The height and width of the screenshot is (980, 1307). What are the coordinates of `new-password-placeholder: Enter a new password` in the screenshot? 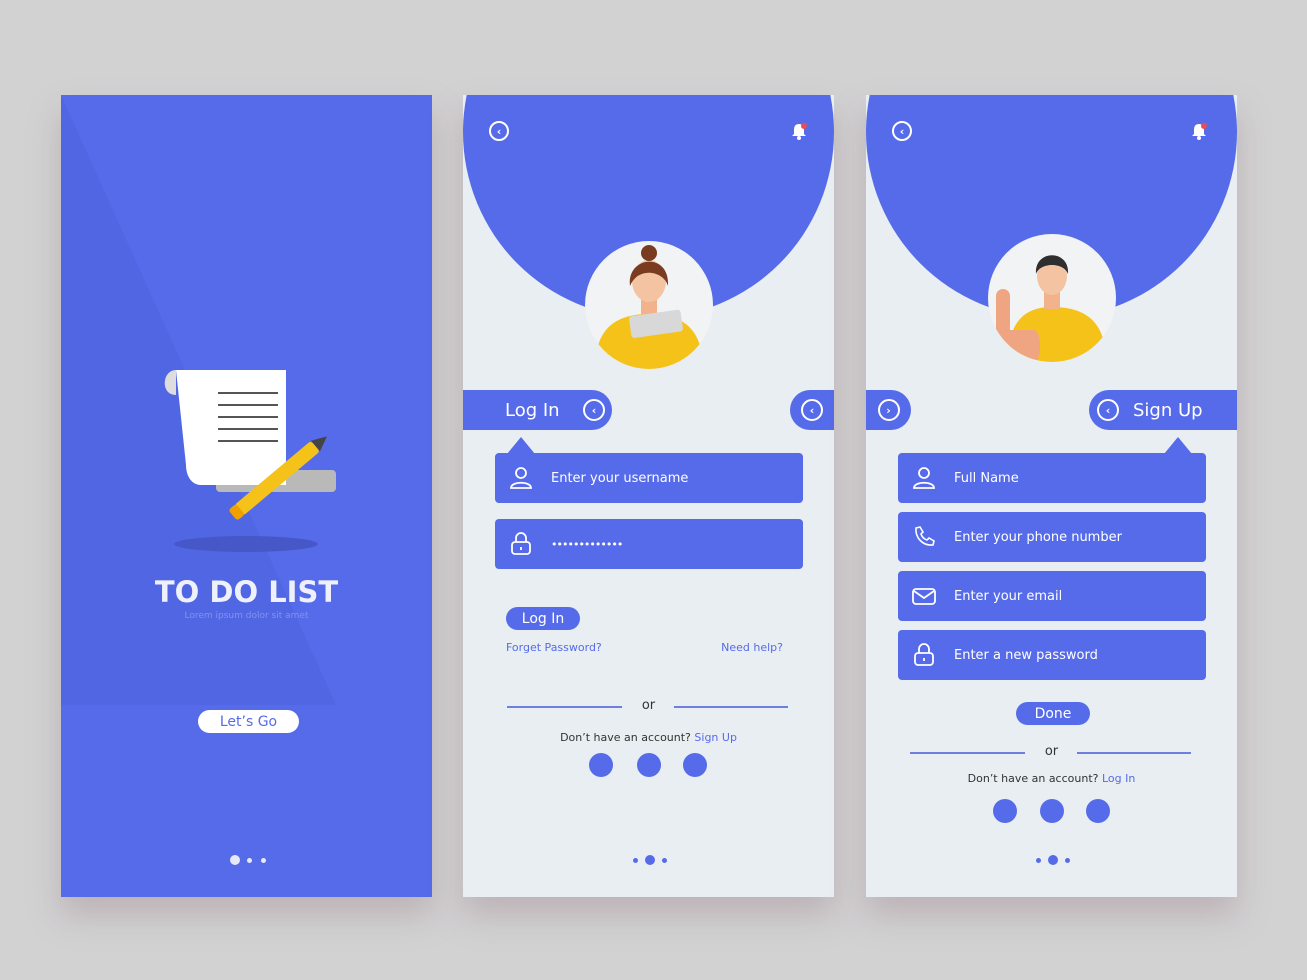 It's located at (1026, 655).